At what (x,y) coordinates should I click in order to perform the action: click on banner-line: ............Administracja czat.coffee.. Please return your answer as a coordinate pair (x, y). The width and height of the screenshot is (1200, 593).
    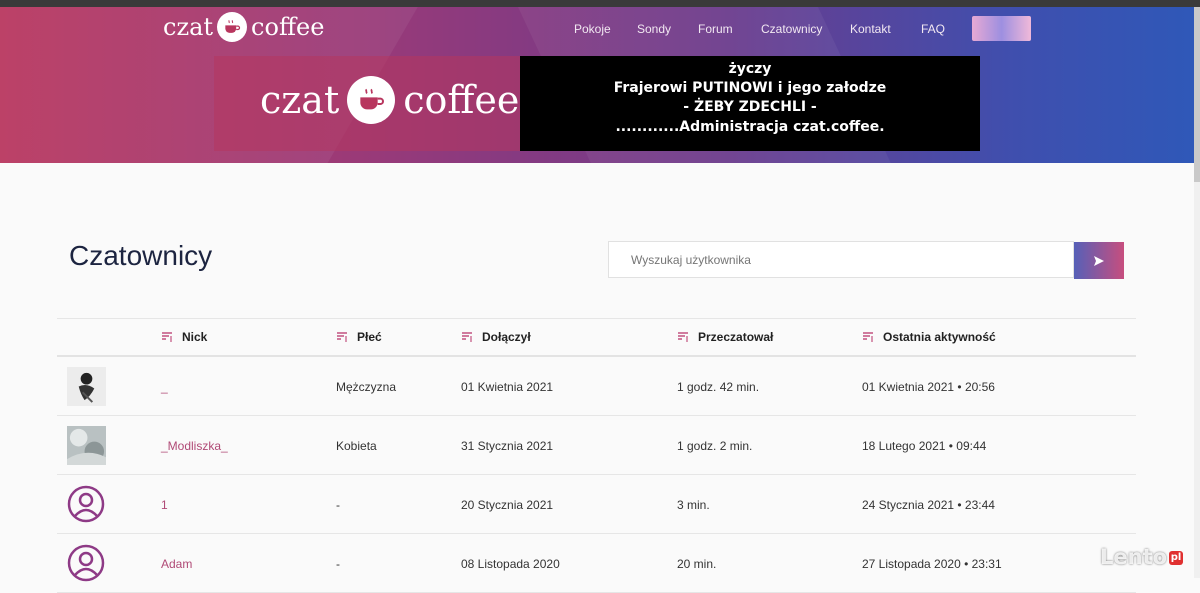
    Looking at the image, I should click on (750, 127).